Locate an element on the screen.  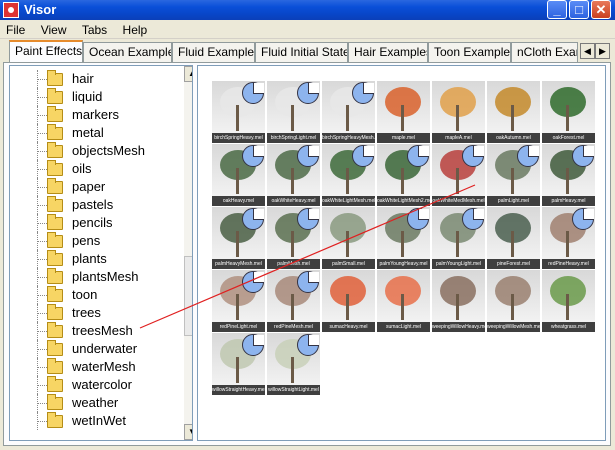
tree-item-hair: hair is located at coordinates (90, 79).